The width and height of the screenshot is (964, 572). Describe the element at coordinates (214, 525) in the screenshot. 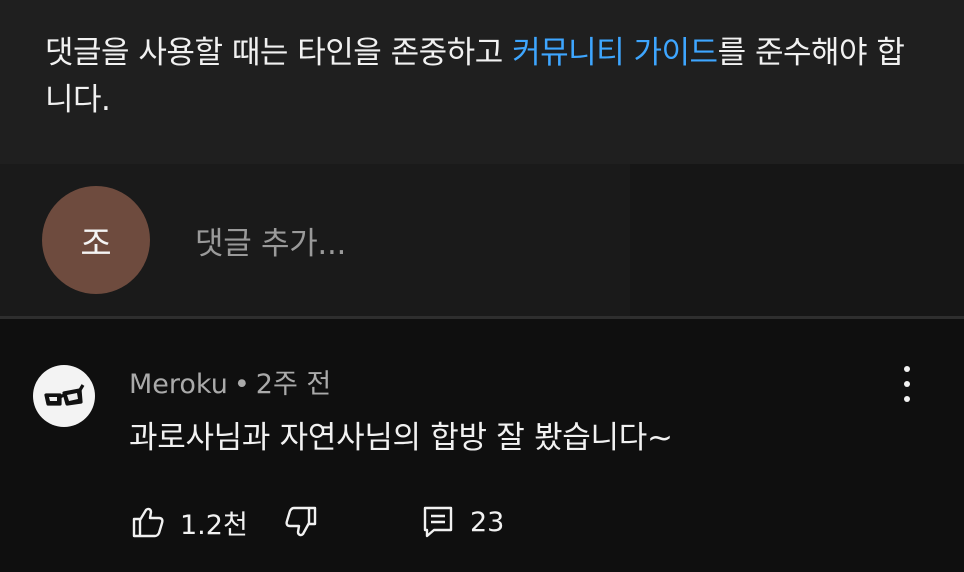

I see `like-count: 1.2천` at that location.